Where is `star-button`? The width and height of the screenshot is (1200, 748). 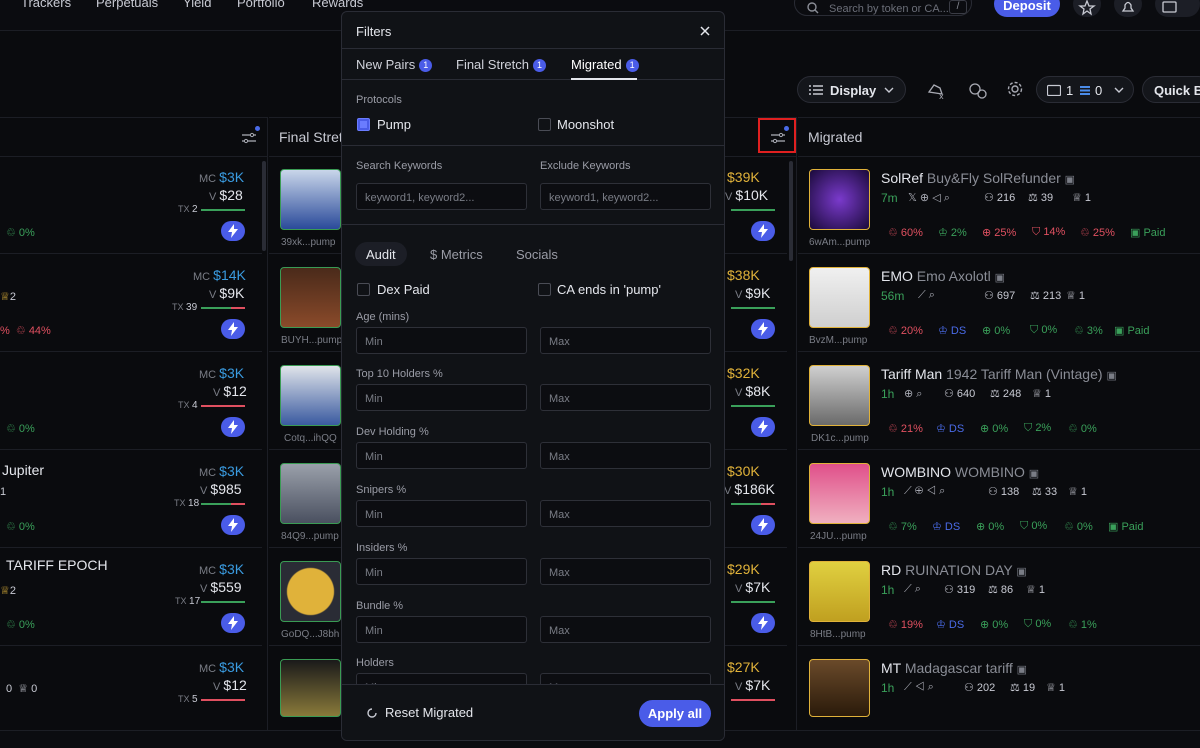
star-button is located at coordinates (1087, 8).